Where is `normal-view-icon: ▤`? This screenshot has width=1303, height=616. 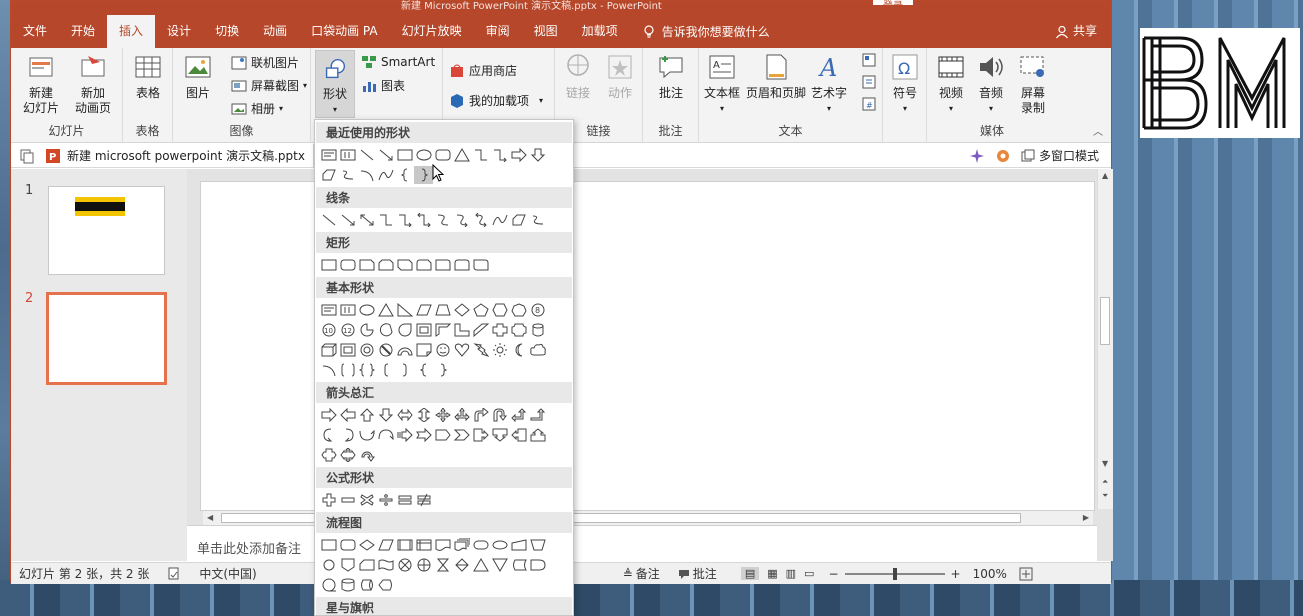
normal-view-icon: ▤ is located at coordinates (750, 573).